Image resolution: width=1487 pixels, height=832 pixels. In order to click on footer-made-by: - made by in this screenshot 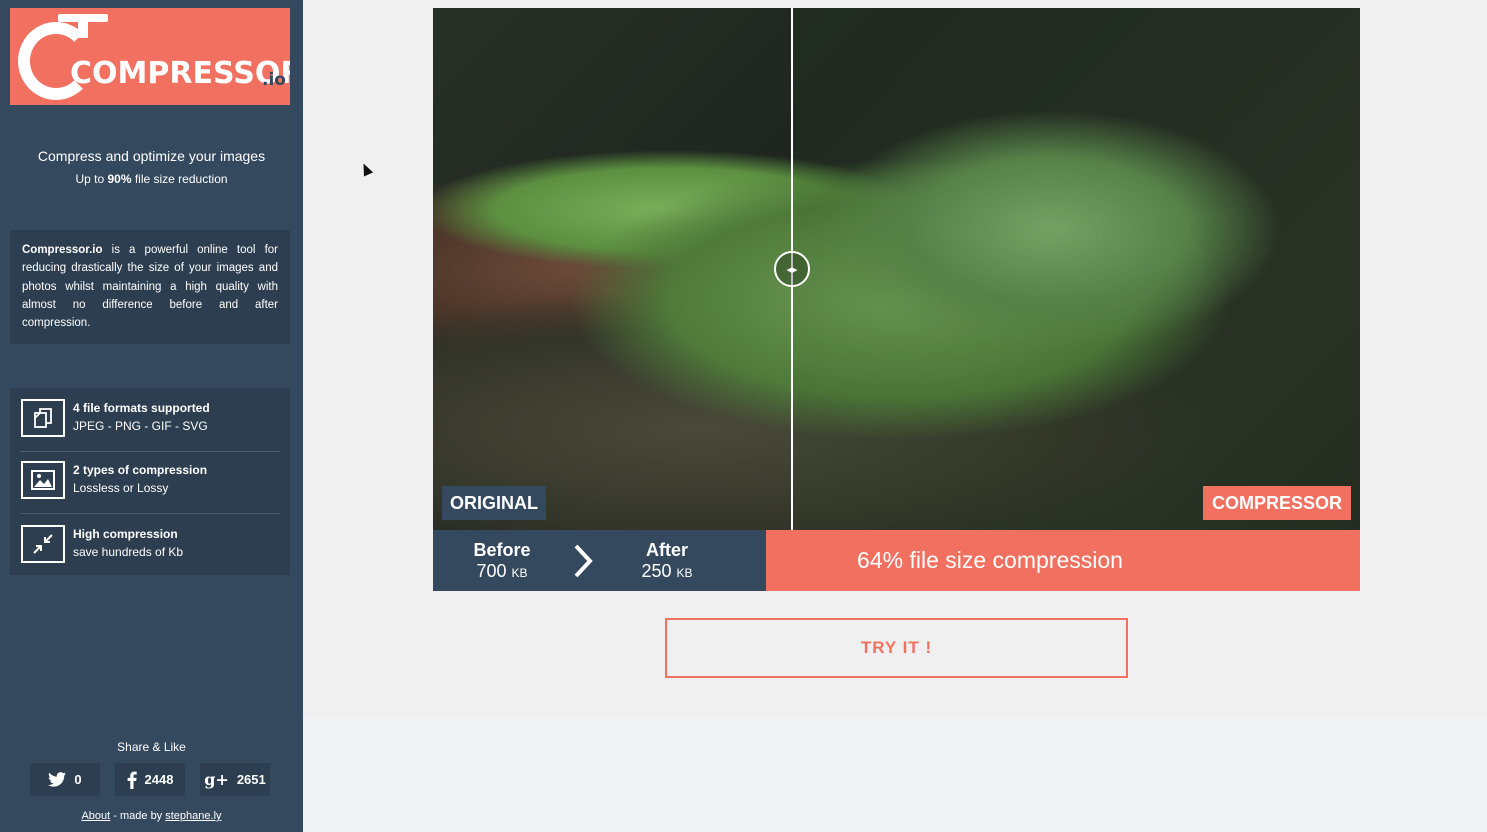, I will do `click(138, 816)`.